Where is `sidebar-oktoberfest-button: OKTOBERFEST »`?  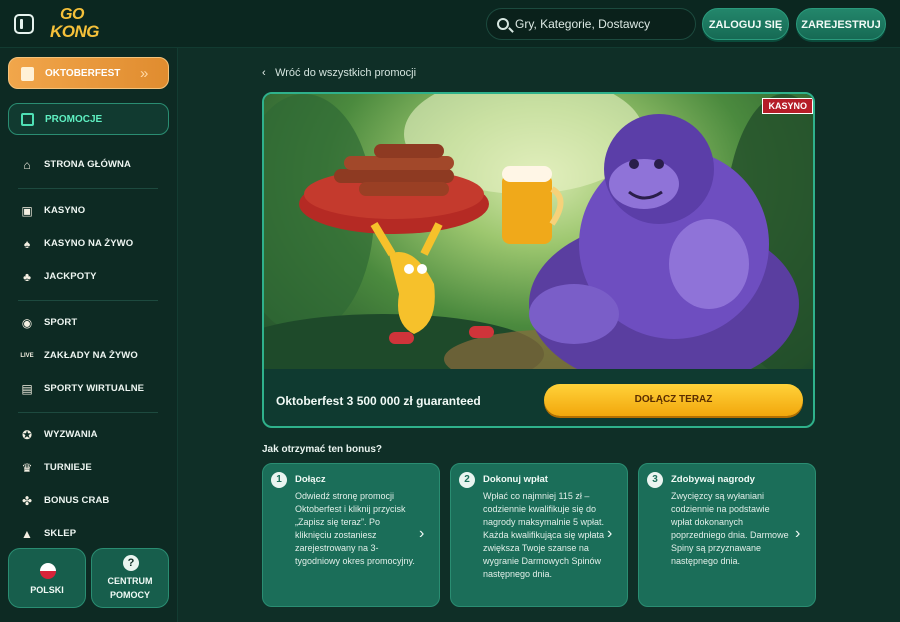 sidebar-oktoberfest-button: OKTOBERFEST » is located at coordinates (88, 73).